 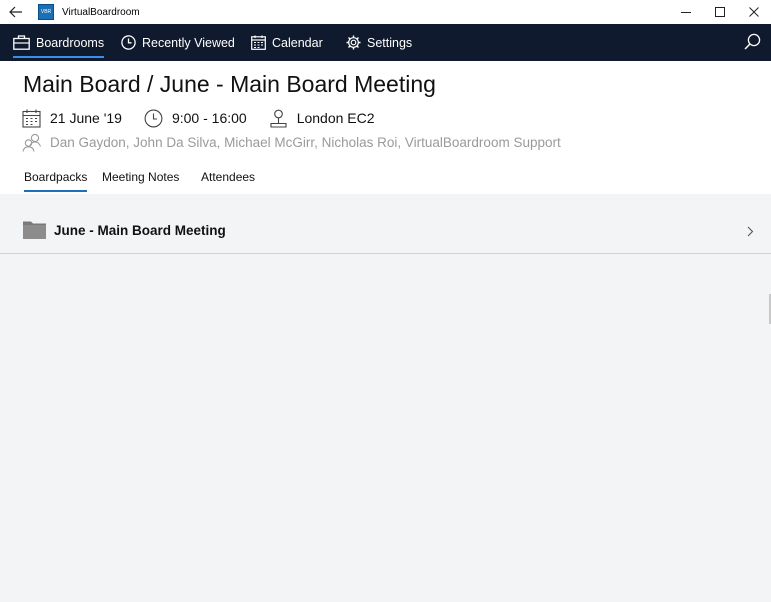 What do you see at coordinates (385, 12) in the screenshot?
I see `title-bar: VBR VirtualBoardroom` at bounding box center [385, 12].